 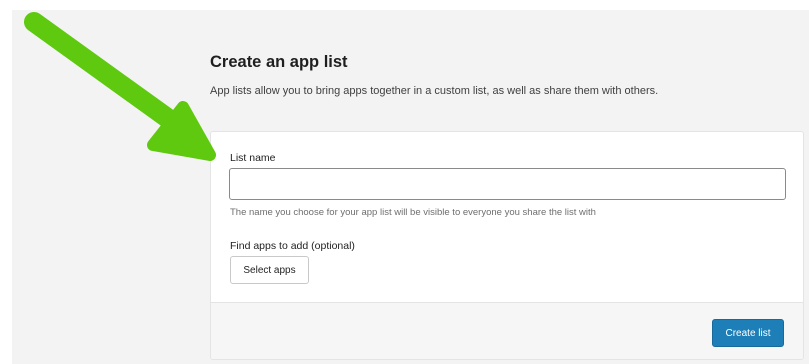 What do you see at coordinates (507, 184) in the screenshot?
I see `list-name-input` at bounding box center [507, 184].